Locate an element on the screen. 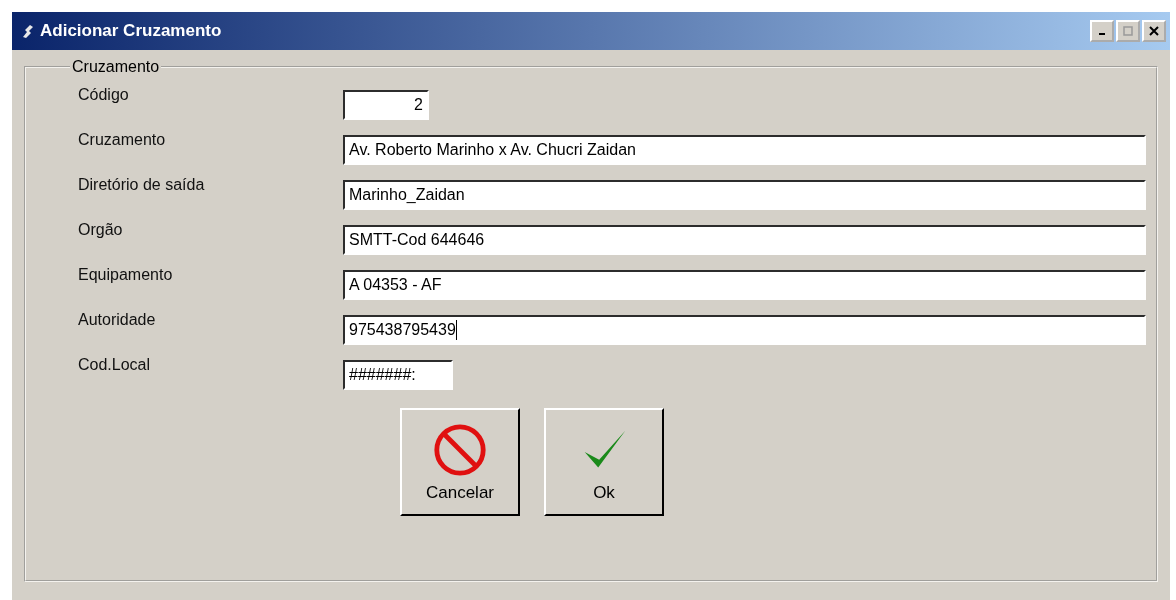  text-field: A 04353 - AF is located at coordinates (744, 285).